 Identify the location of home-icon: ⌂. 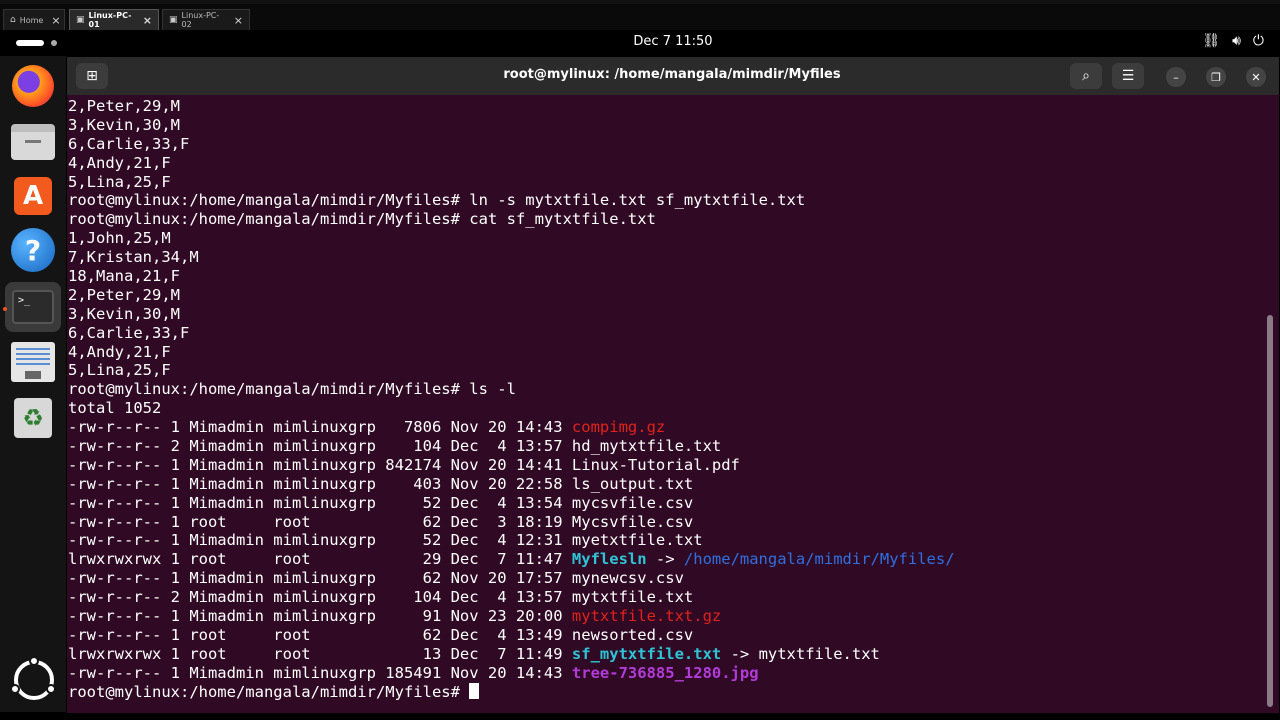
(13, 20).